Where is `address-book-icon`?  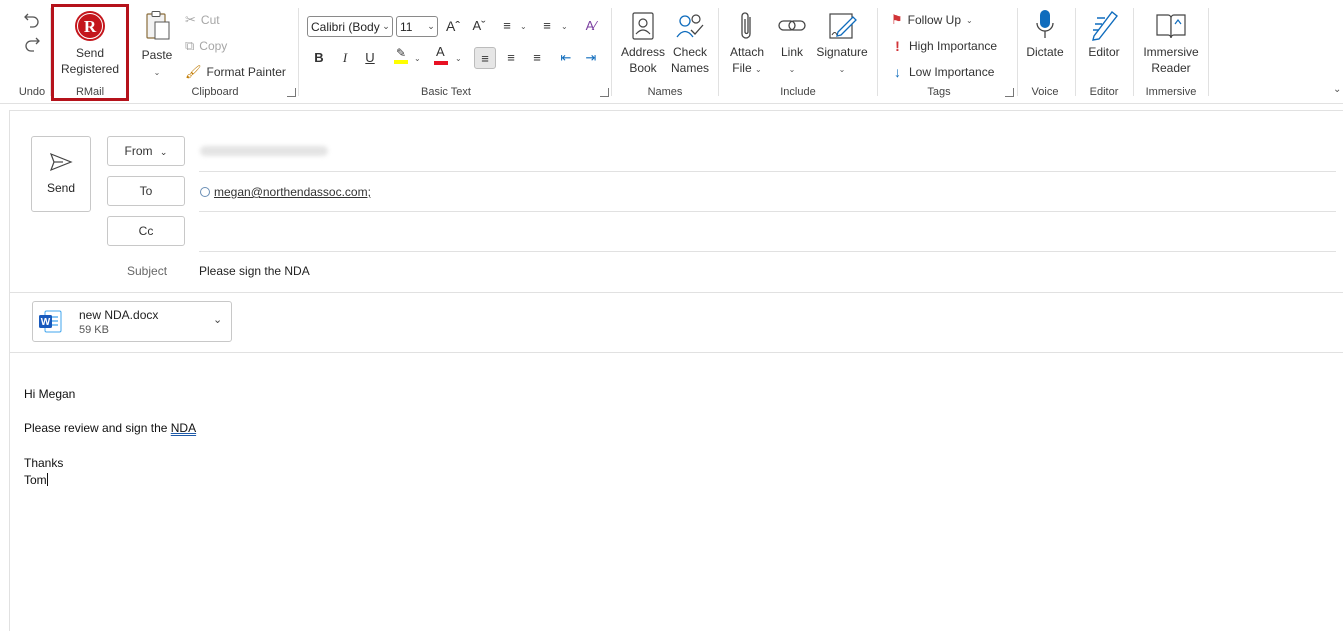 address-book-icon is located at coordinates (643, 26).